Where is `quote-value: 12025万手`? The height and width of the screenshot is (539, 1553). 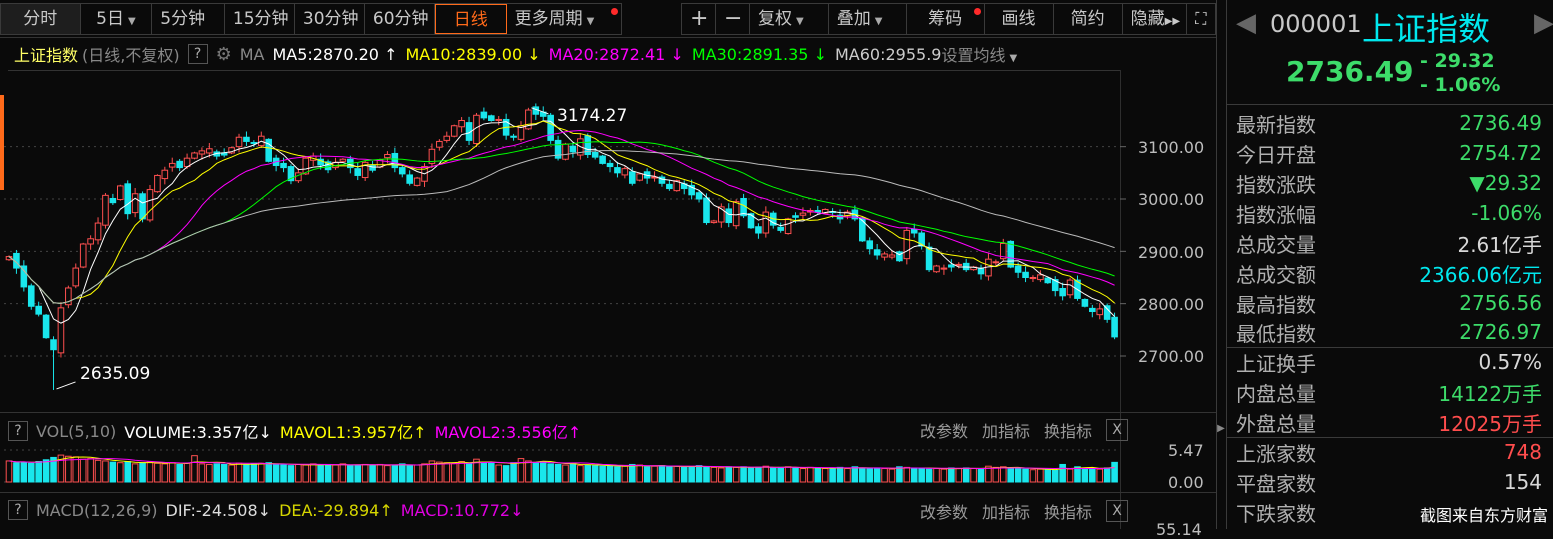 quote-value: 12025万手 is located at coordinates (1490, 423).